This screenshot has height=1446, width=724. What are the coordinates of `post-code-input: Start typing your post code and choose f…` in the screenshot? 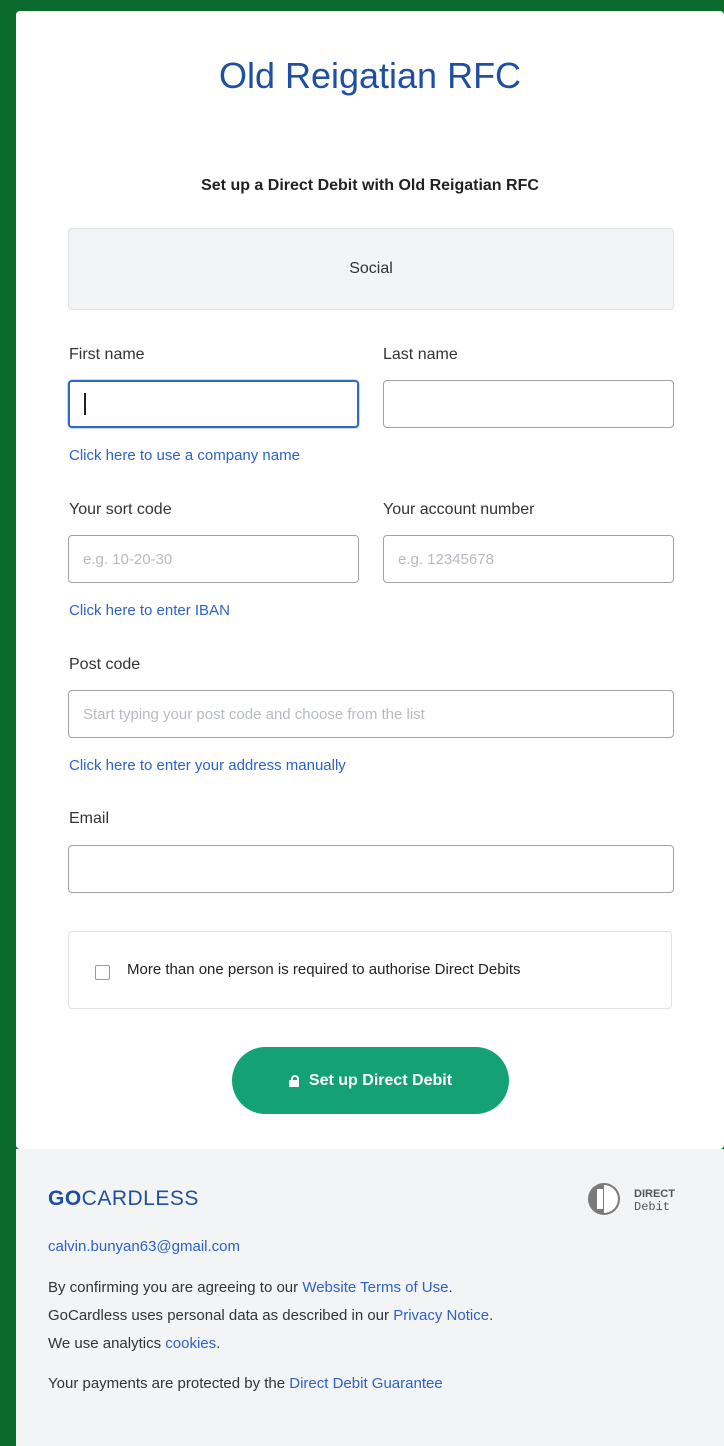 It's located at (371, 714).